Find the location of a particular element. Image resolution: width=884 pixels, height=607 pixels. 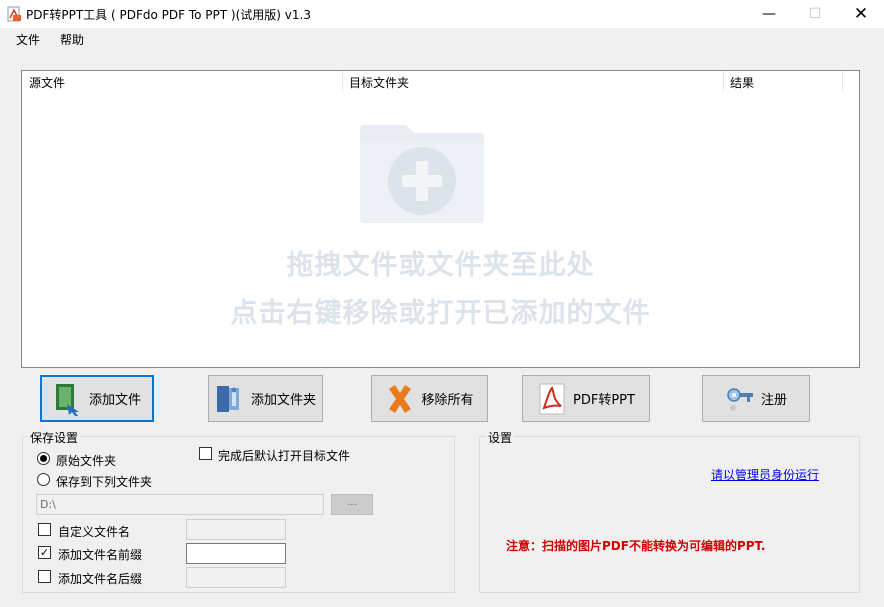

add-prefix-label: 添加文件名前缀 is located at coordinates (100, 554).